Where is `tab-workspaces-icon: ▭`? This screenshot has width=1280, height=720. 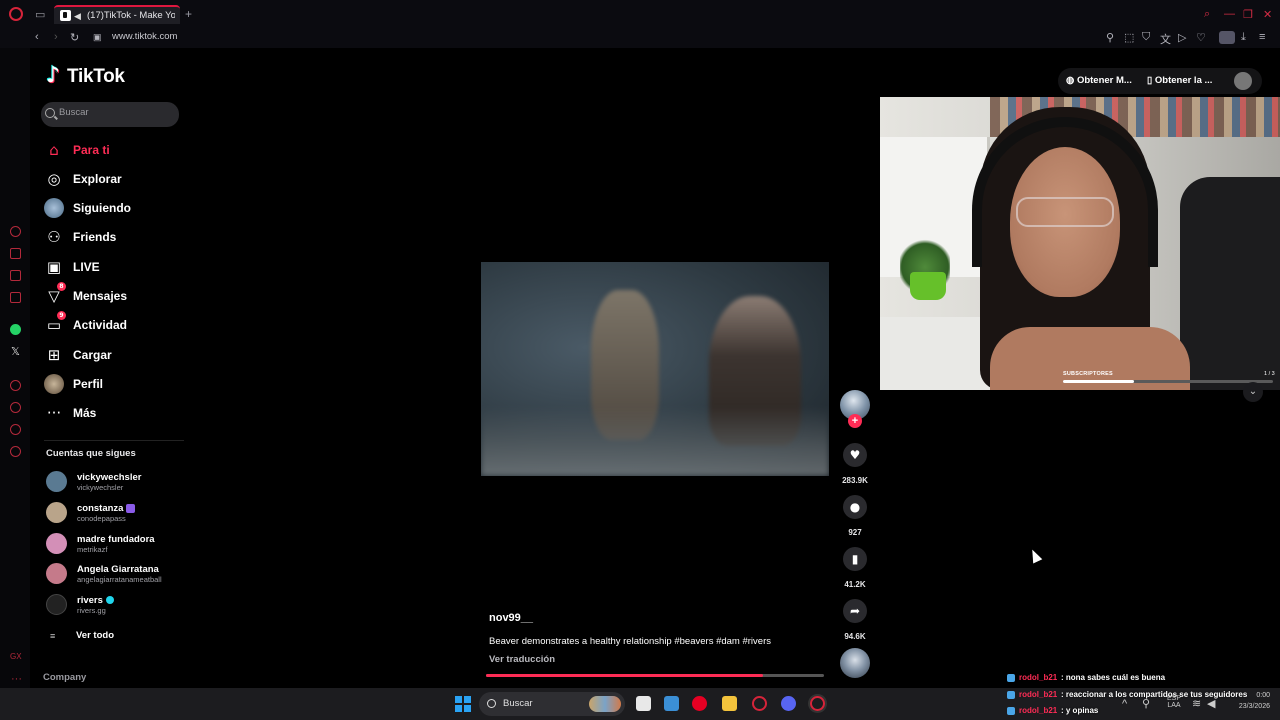
tab-workspaces-icon: ▭ is located at coordinates (40, 15).